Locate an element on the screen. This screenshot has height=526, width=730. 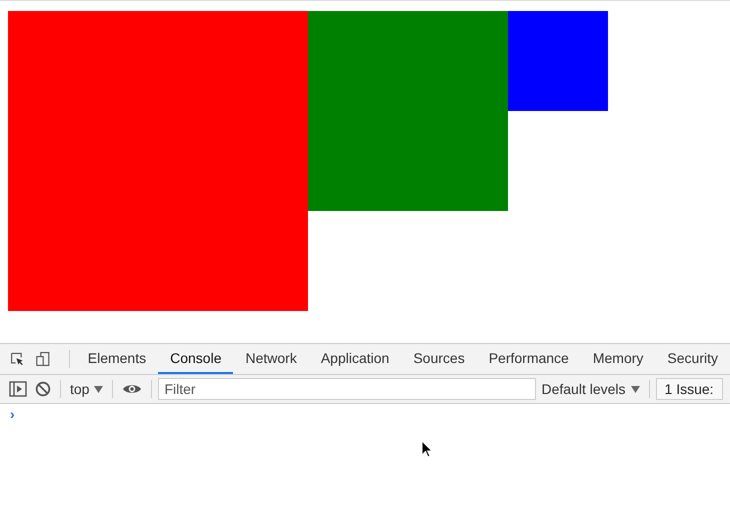
context-dropdown: top is located at coordinates (86, 389).